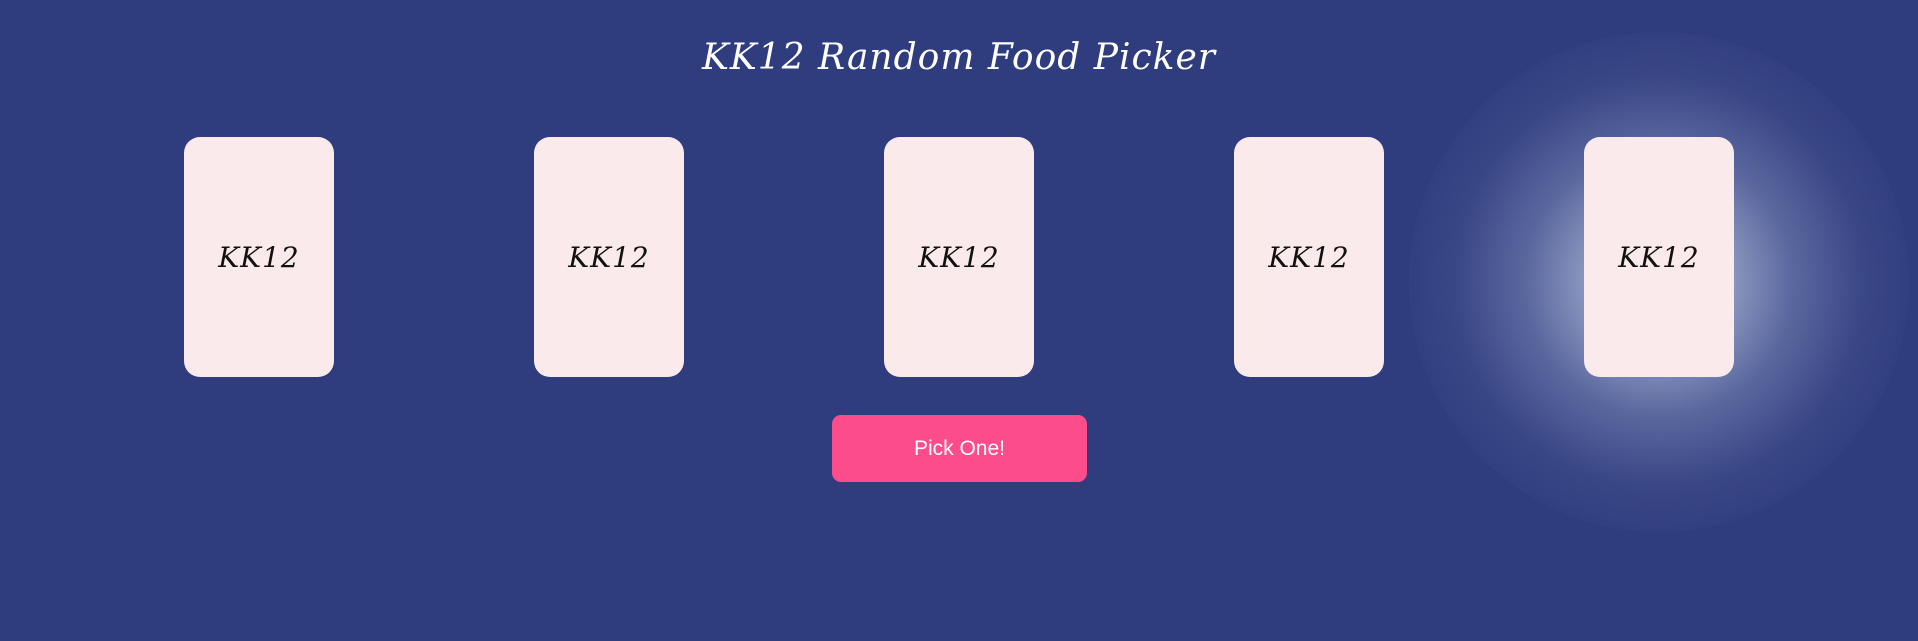 This screenshot has height=641, width=1918. I want to click on food-card-highlighted: KK12, so click(1659, 257).